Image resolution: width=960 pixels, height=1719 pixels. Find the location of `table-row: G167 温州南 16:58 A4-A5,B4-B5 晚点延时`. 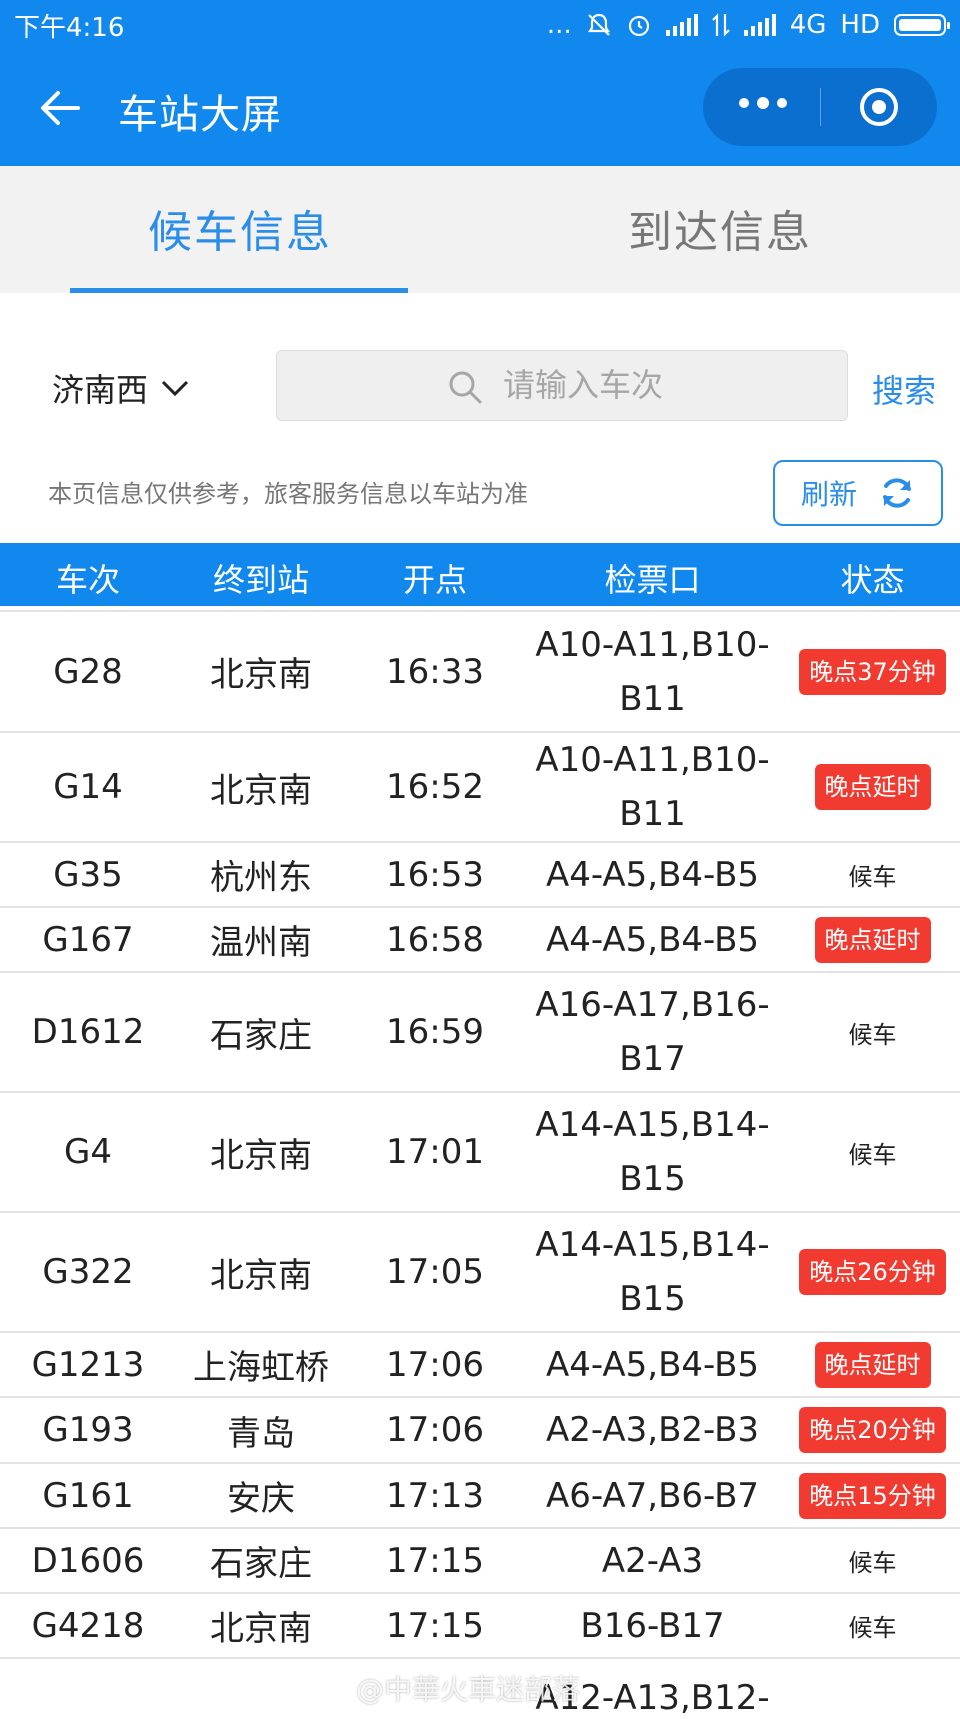

table-row: G167 温州南 16:58 A4-A5,B4-B5 晚点延时 is located at coordinates (480, 940).